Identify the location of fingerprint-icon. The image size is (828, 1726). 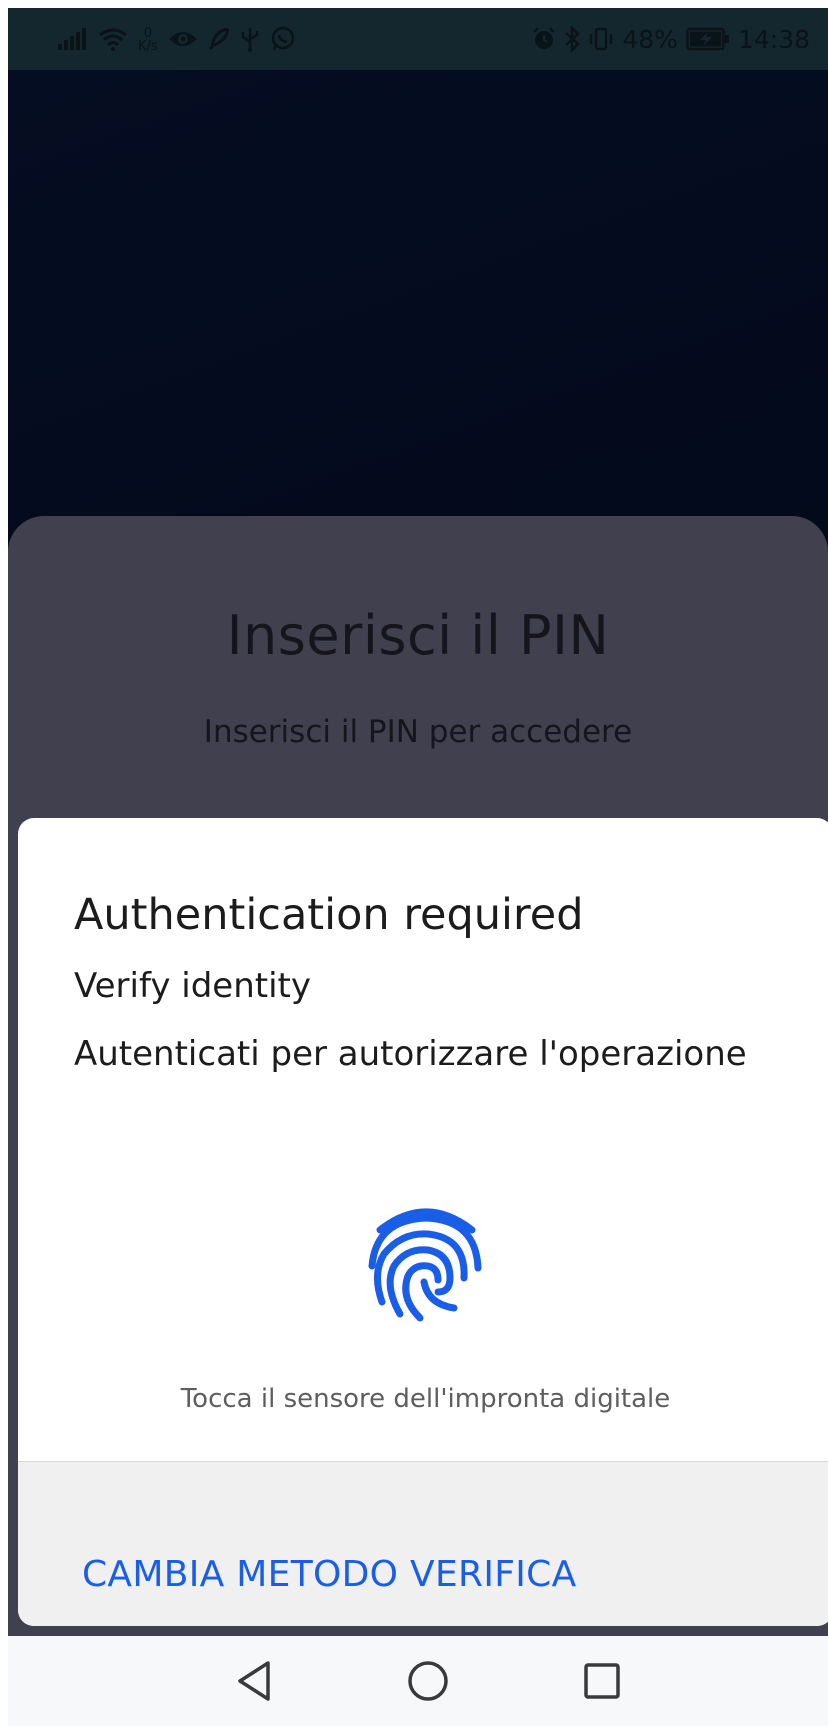
(426, 1261).